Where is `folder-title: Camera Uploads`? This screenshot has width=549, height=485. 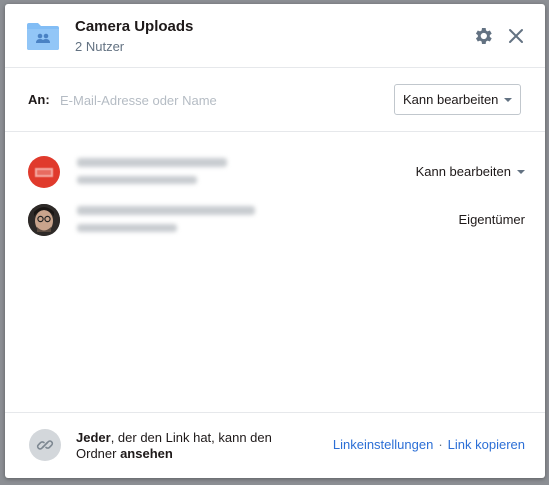
folder-title: Camera Uploads is located at coordinates (134, 26).